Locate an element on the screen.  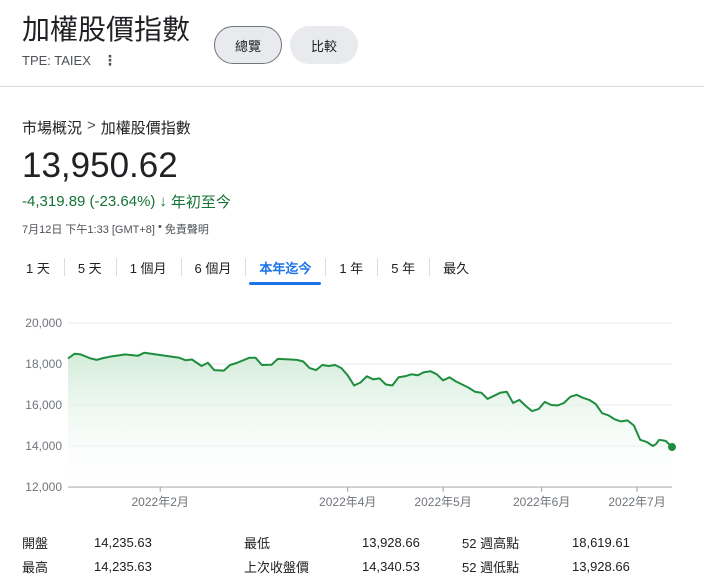
stat-label-prev-close: 上次收盤價 is located at coordinates (277, 567).